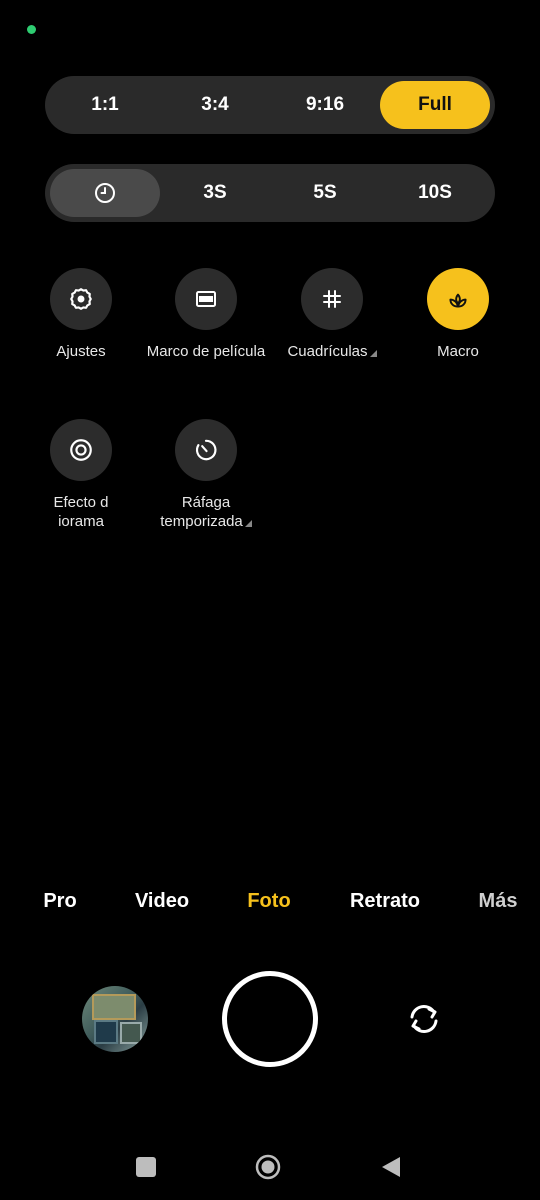  What do you see at coordinates (31, 29) in the screenshot?
I see `privacy-indicator-dot` at bounding box center [31, 29].